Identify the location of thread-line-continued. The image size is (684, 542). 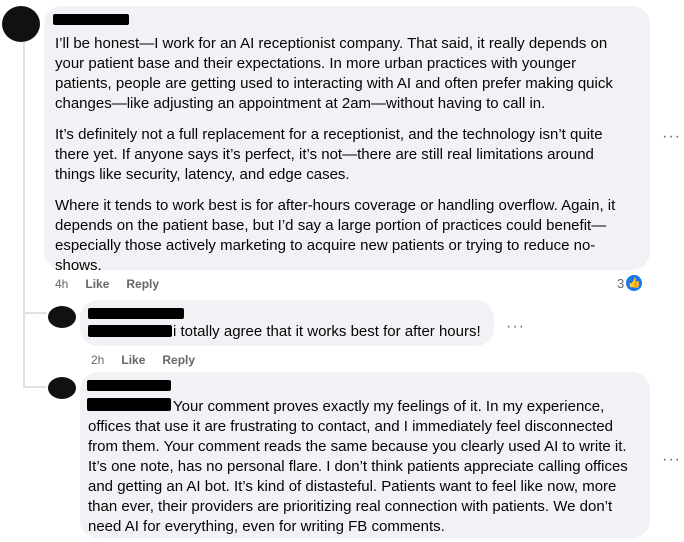
(24, 350).